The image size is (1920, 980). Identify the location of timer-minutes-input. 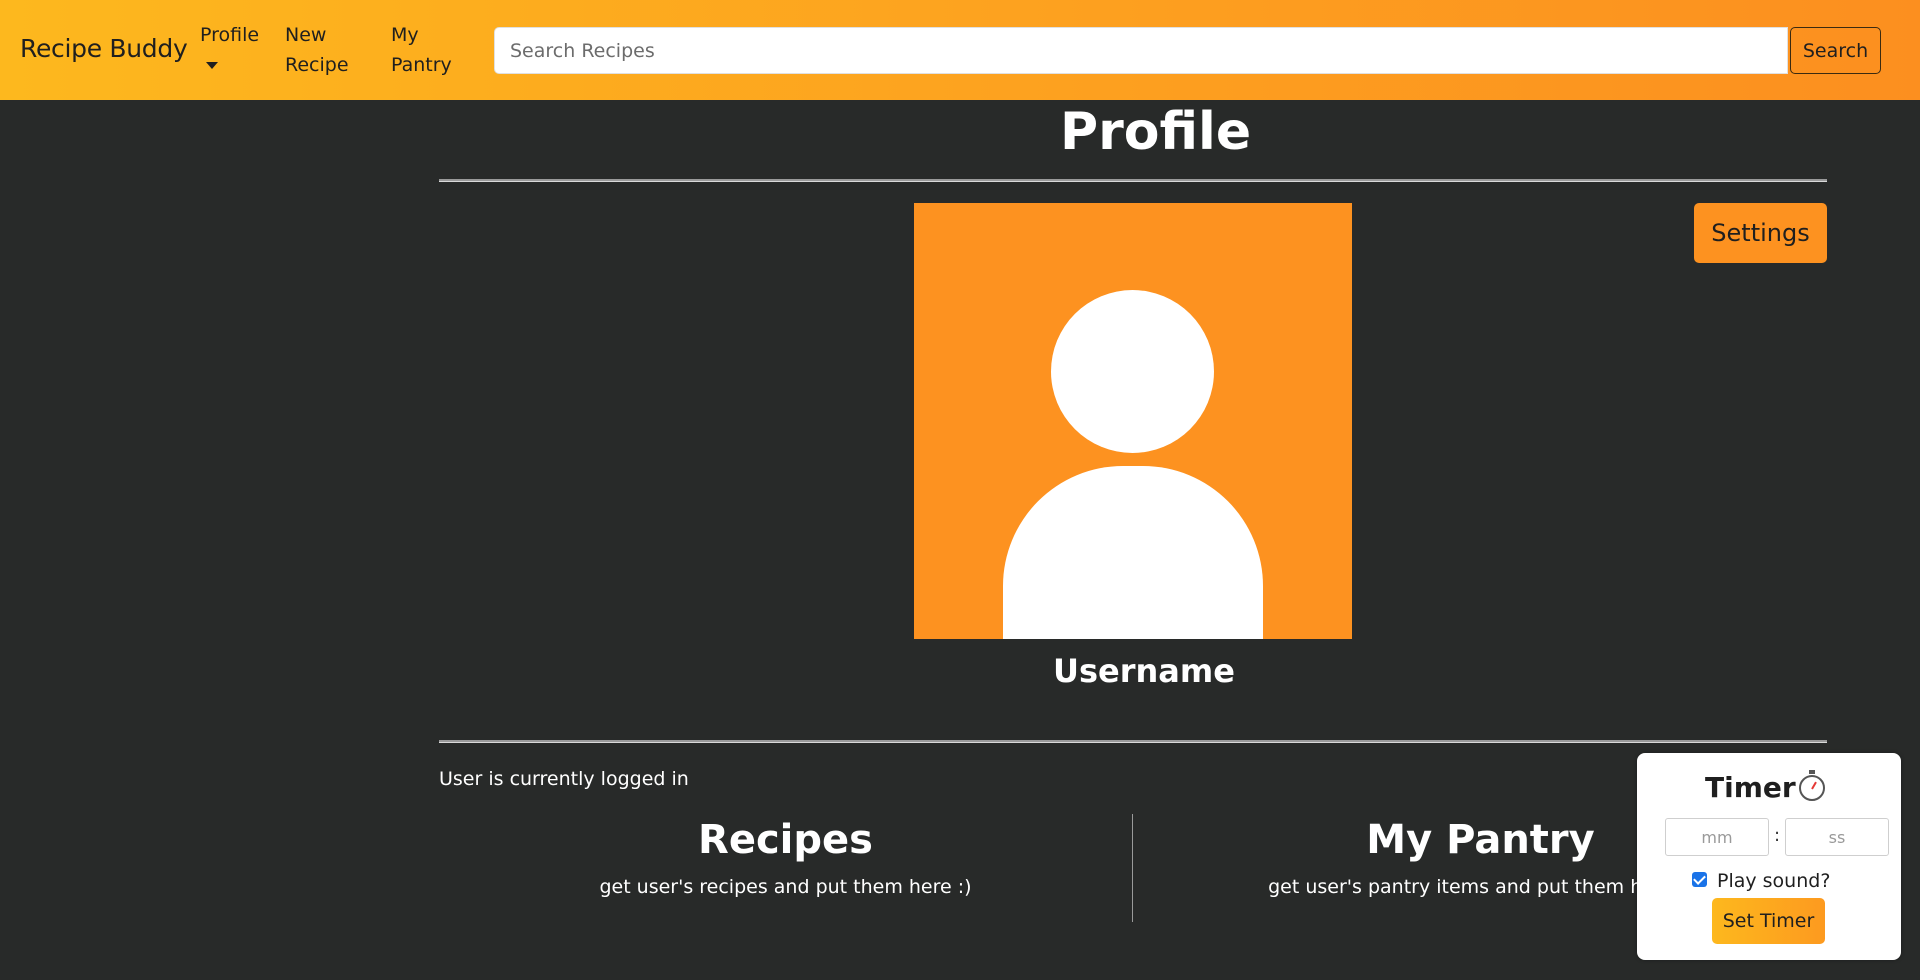
(1717, 837).